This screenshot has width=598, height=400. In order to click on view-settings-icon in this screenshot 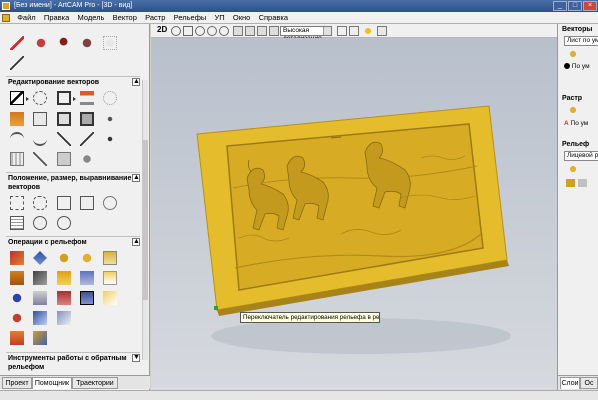, I will do `click(382, 31)`.